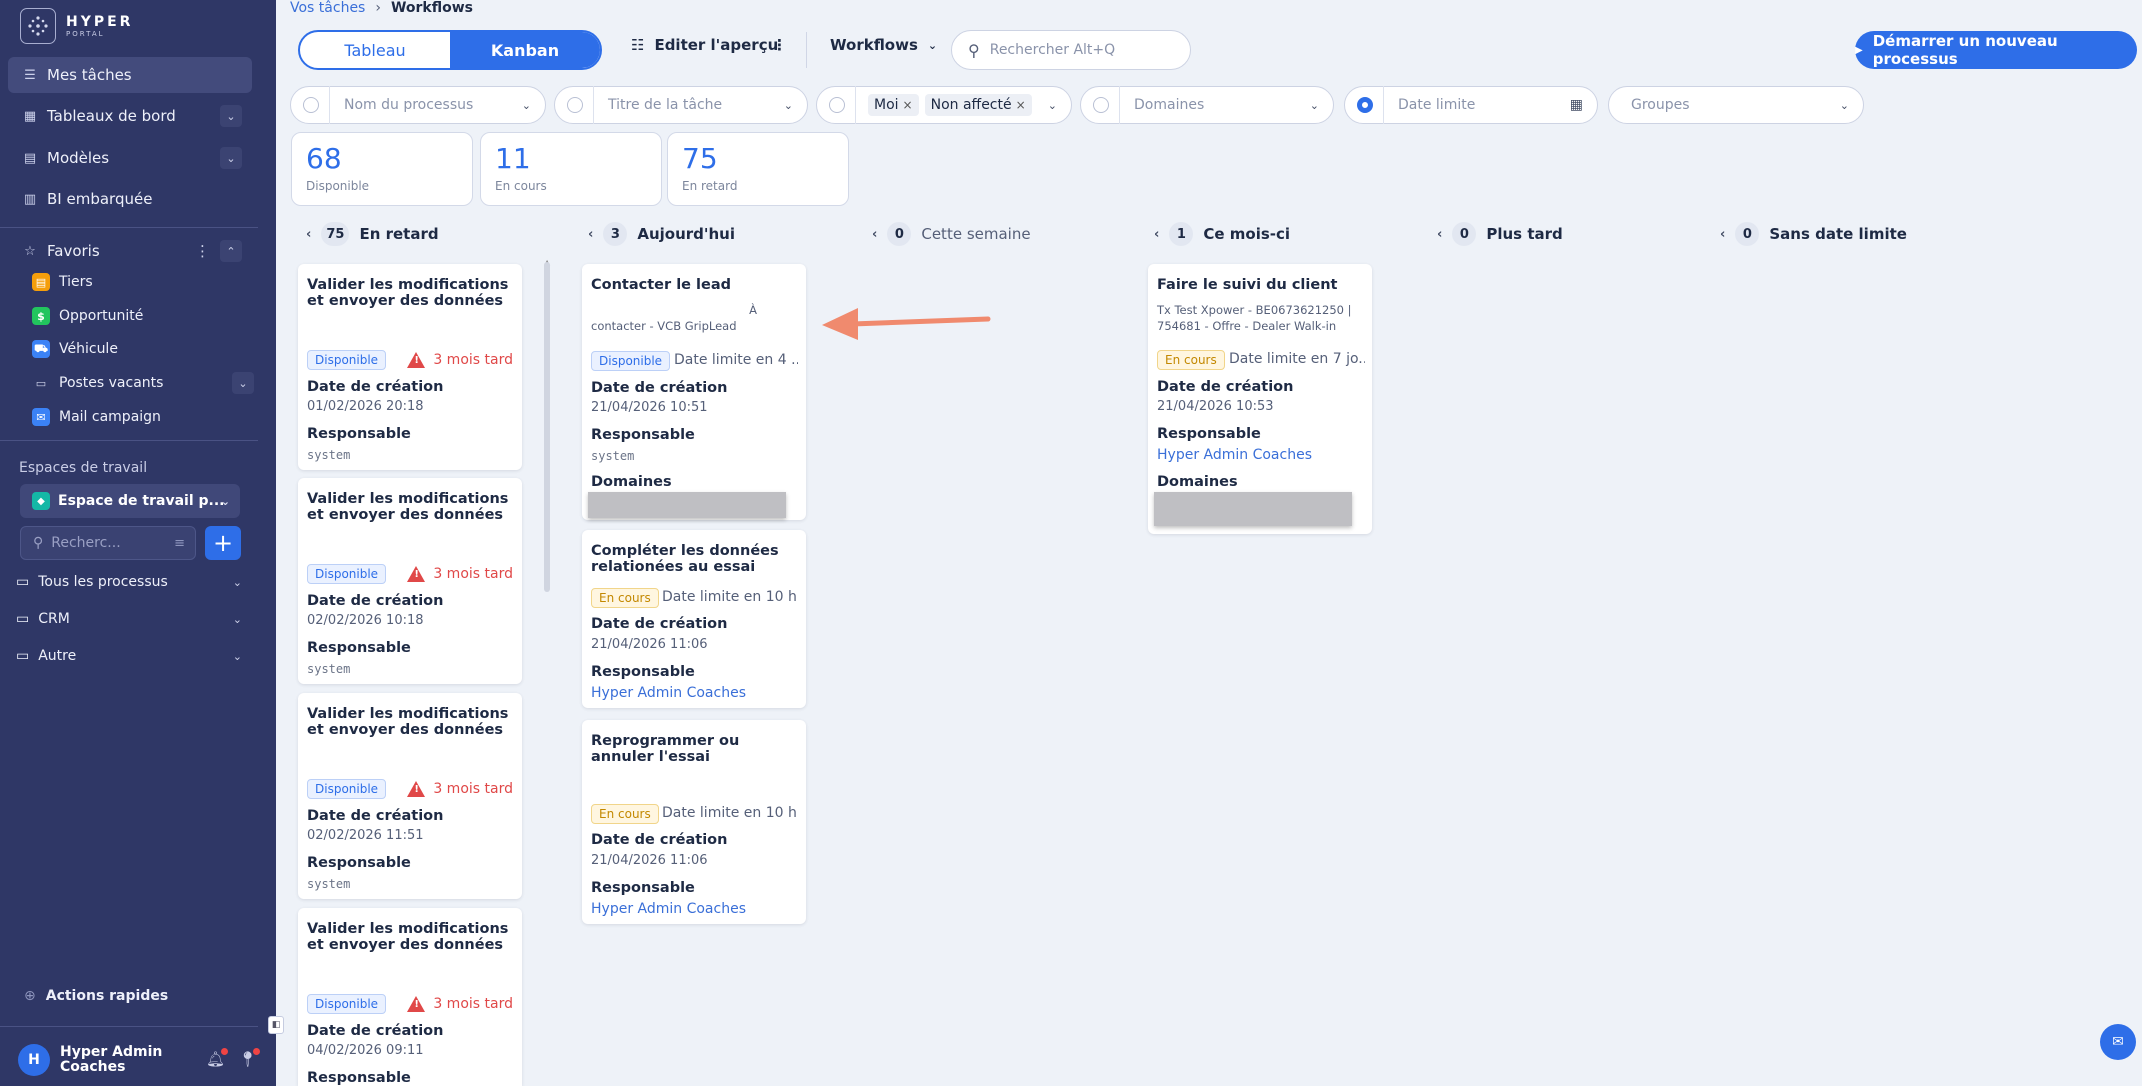 The image size is (2142, 1086). I want to click on nav-modeles: ▤ Modèles ⌄, so click(130, 158).